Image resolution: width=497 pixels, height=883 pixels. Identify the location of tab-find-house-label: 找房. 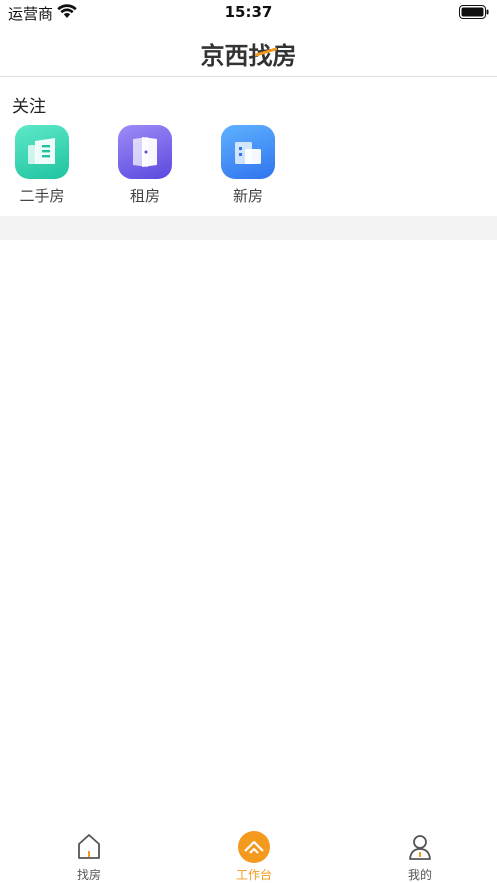
(88, 875).